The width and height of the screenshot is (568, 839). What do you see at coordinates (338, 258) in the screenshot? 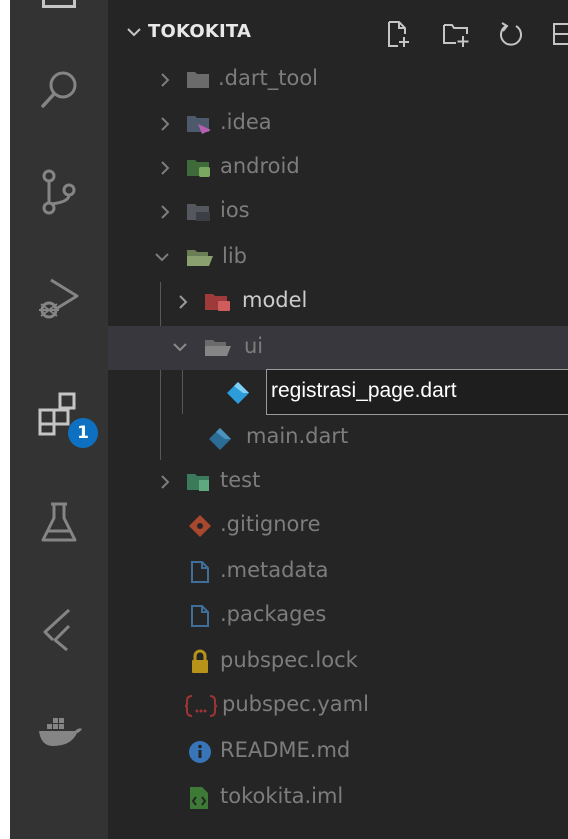
I see `tree-item-lib: lib` at bounding box center [338, 258].